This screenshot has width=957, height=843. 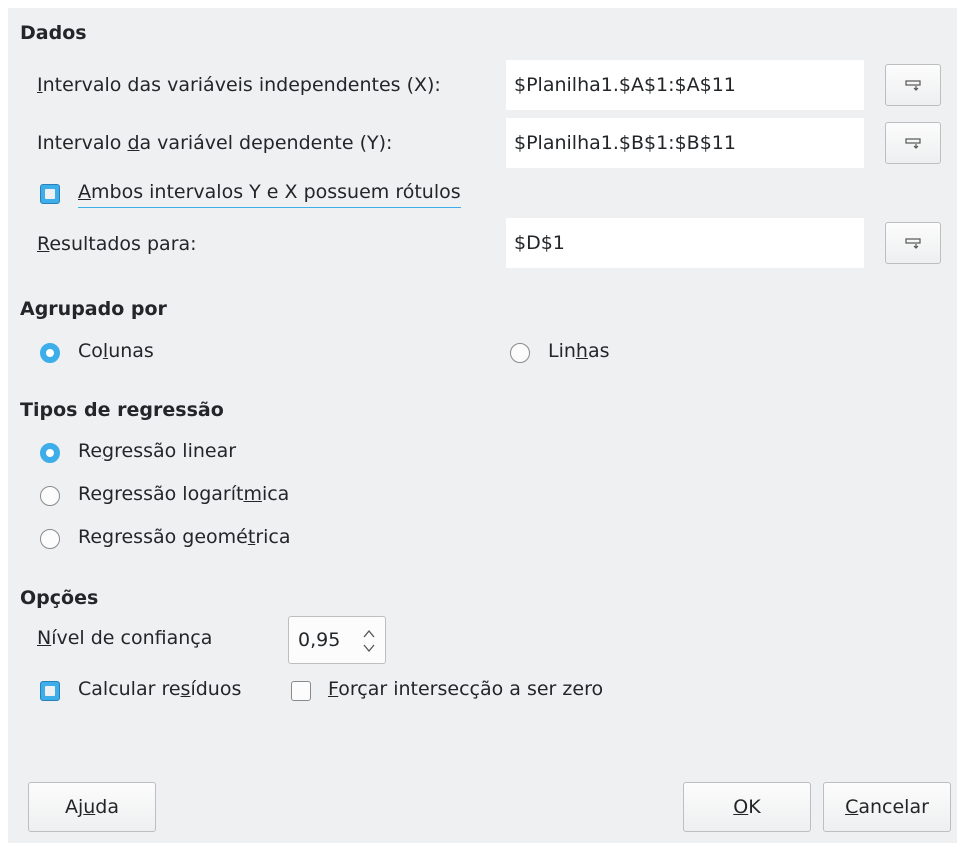 I want to click on section-title-opcoes: Opções, so click(x=59, y=598).